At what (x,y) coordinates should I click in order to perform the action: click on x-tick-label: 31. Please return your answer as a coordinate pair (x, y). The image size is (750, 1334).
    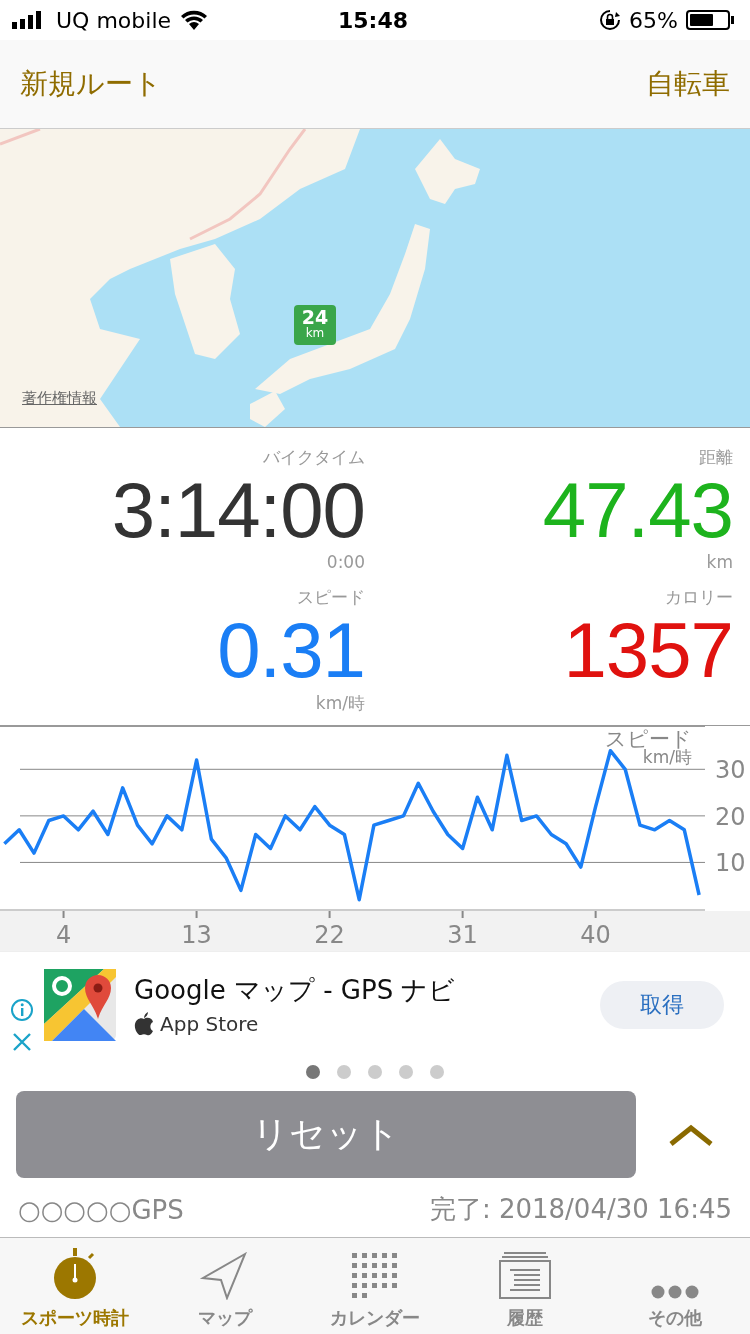
    Looking at the image, I should click on (462, 935).